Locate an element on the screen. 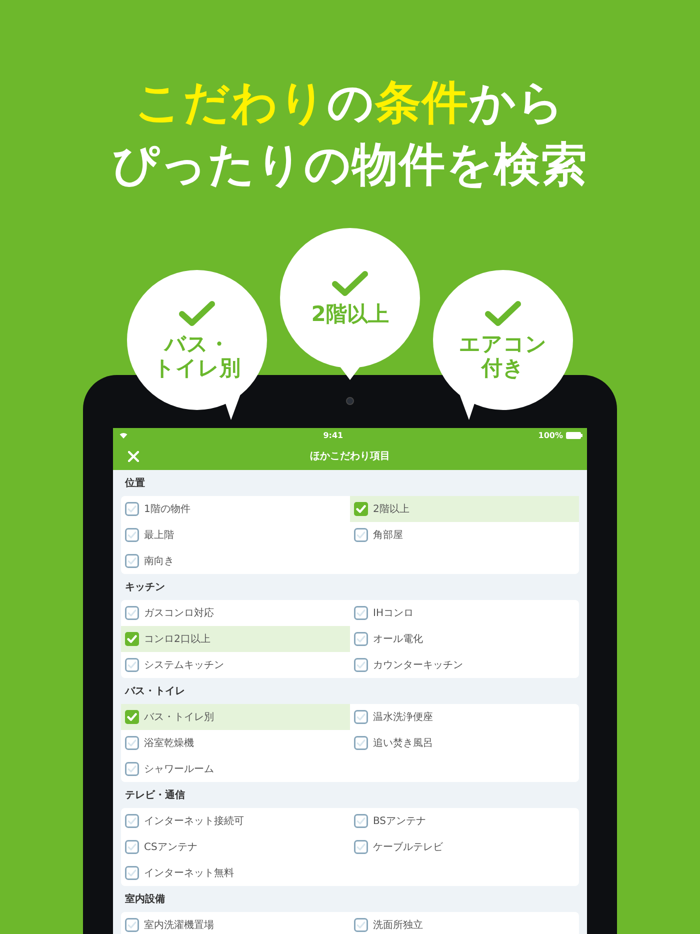 Image resolution: width=700 pixels, height=934 pixels. option-item: インターネット接続可 is located at coordinates (235, 821).